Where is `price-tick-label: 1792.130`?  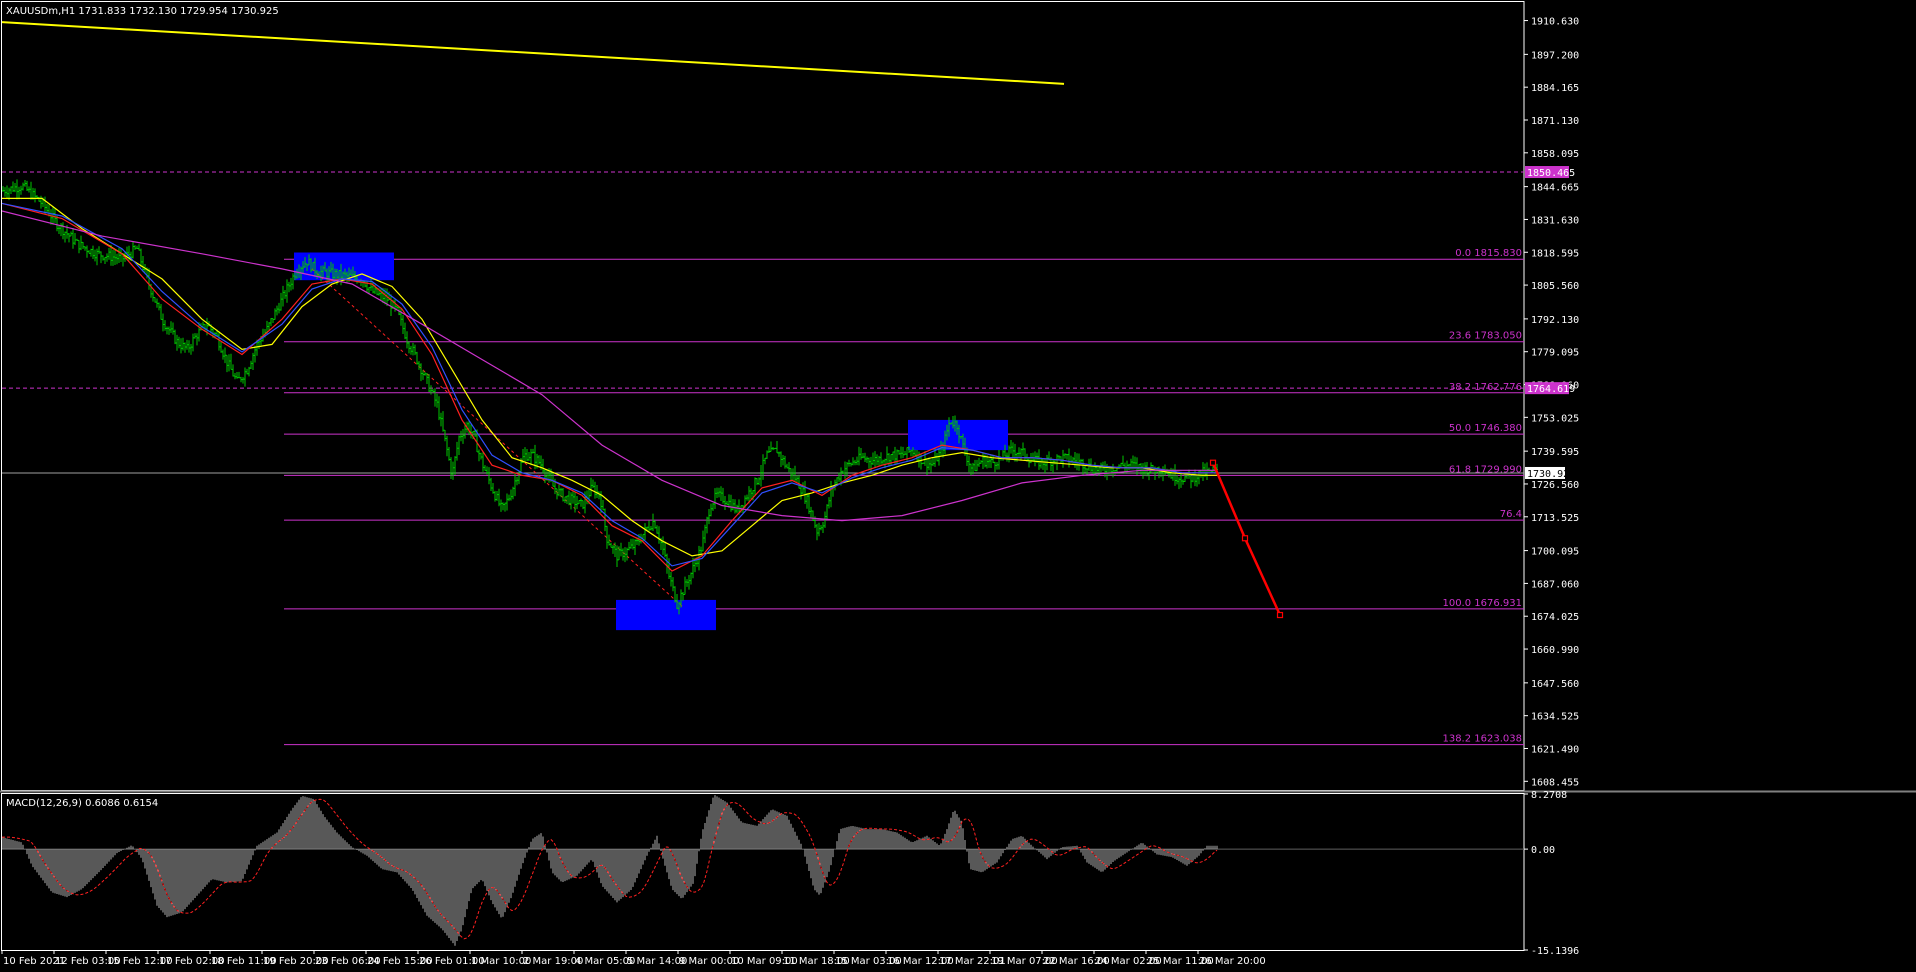 price-tick-label: 1792.130 is located at coordinates (1555, 320).